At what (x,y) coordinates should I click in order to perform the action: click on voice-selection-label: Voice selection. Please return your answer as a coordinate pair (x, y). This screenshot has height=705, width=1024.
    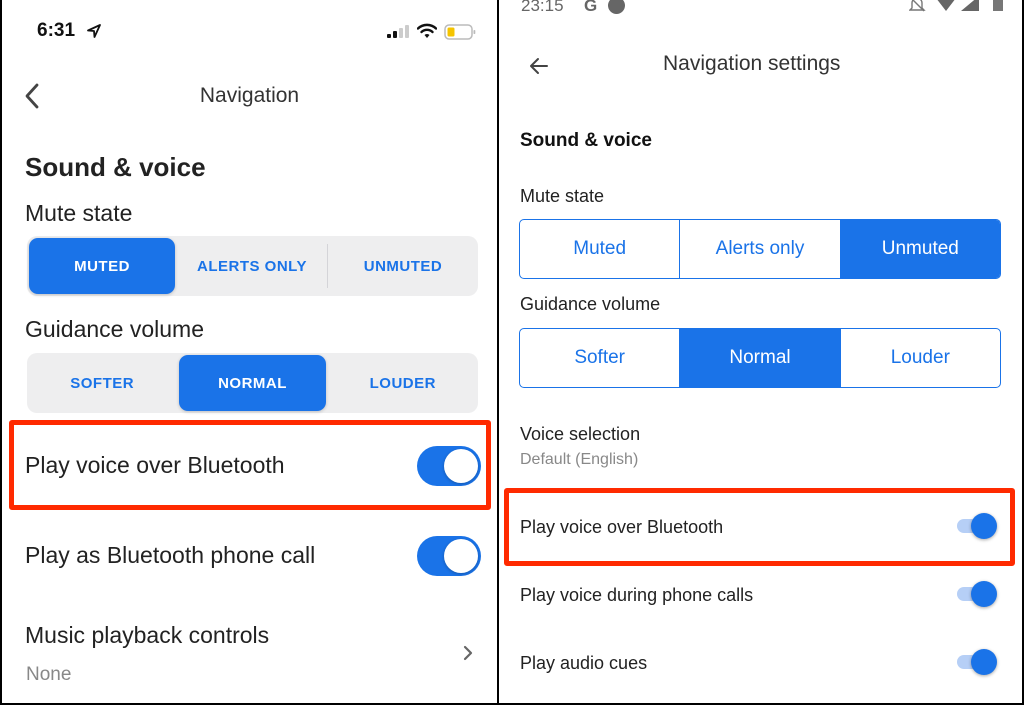
    Looking at the image, I should click on (580, 434).